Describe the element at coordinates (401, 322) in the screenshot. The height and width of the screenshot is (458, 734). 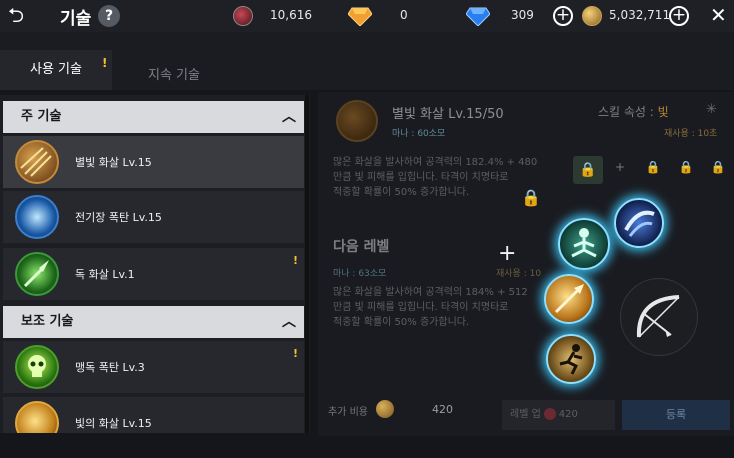
I see `desc-line: 적중할 확률이 50% 증가합니다.` at that location.